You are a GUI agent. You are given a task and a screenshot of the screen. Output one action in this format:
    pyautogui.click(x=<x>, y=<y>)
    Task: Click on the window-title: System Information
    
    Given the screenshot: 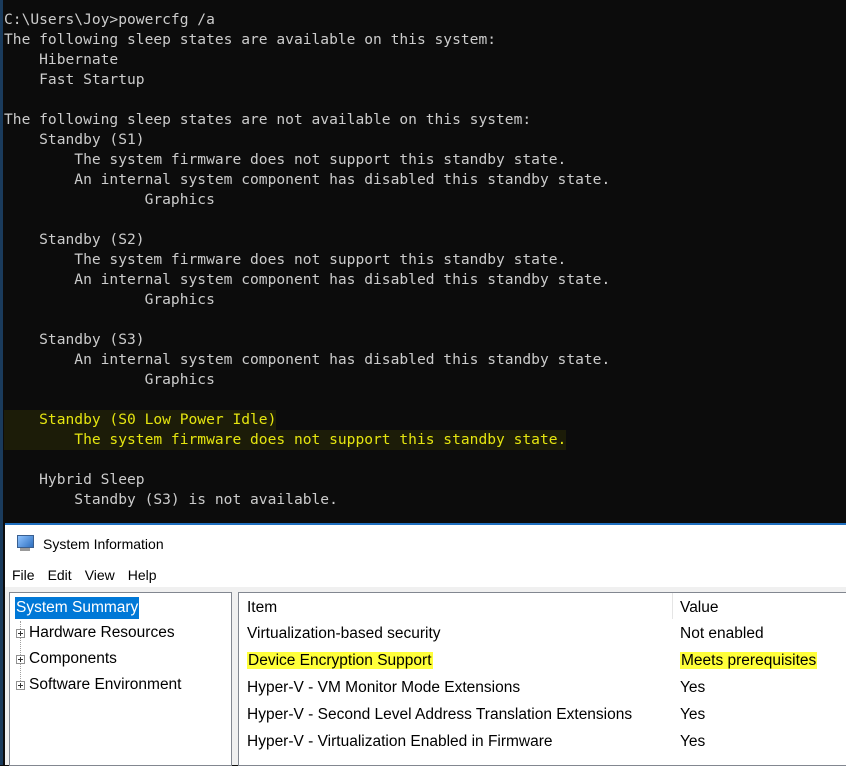 What is the action you would take?
    pyautogui.click(x=103, y=544)
    